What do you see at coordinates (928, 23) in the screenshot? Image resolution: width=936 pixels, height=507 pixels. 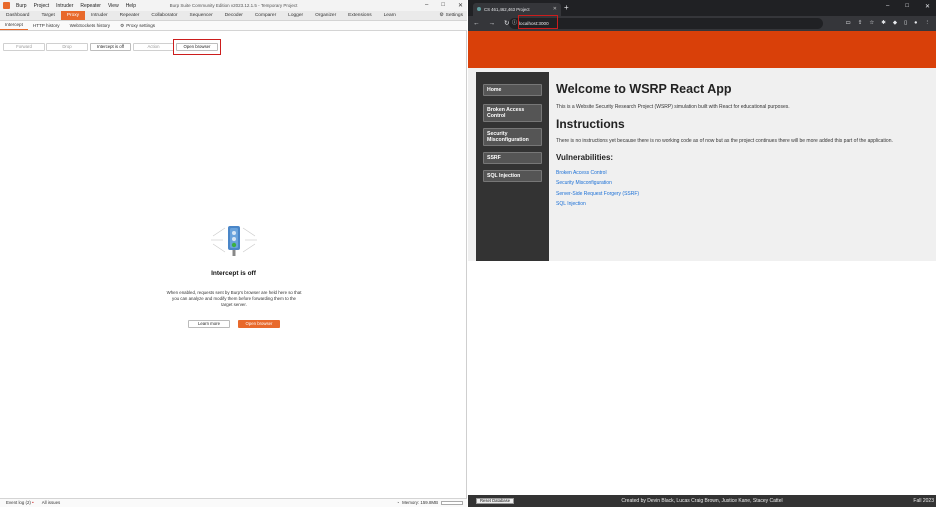 I see `menu-icon: ⋮` at bounding box center [928, 23].